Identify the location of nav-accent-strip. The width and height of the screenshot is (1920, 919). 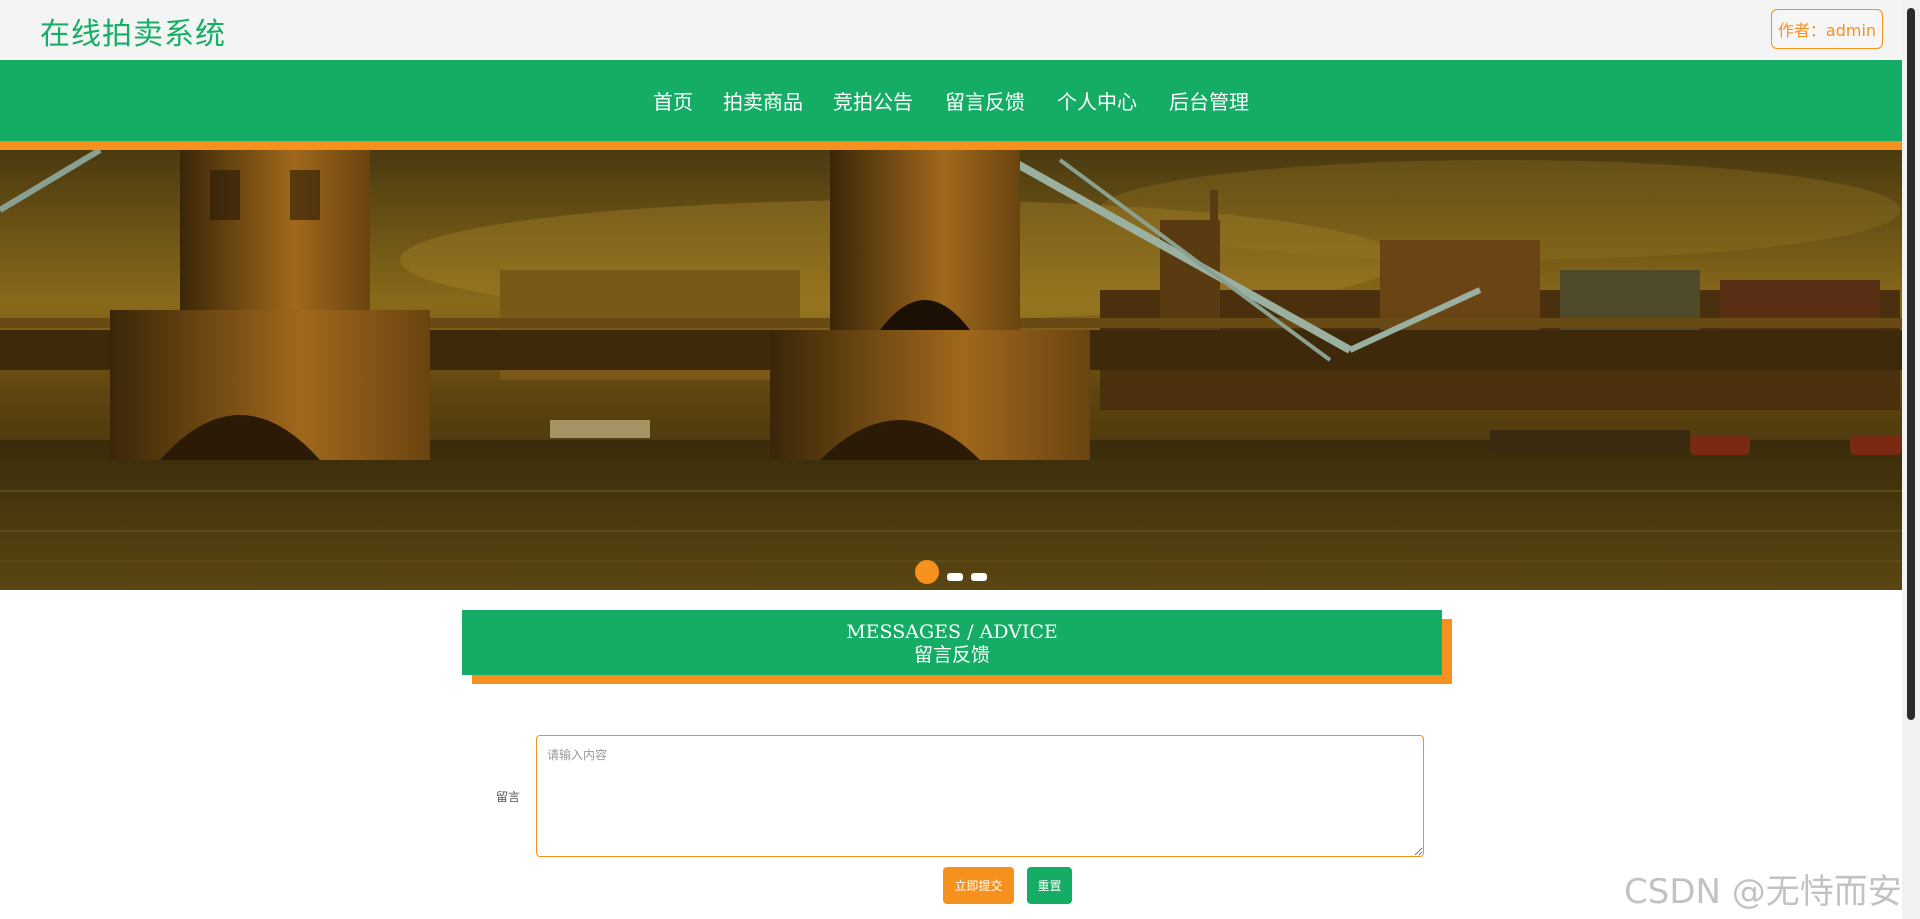
(951, 145).